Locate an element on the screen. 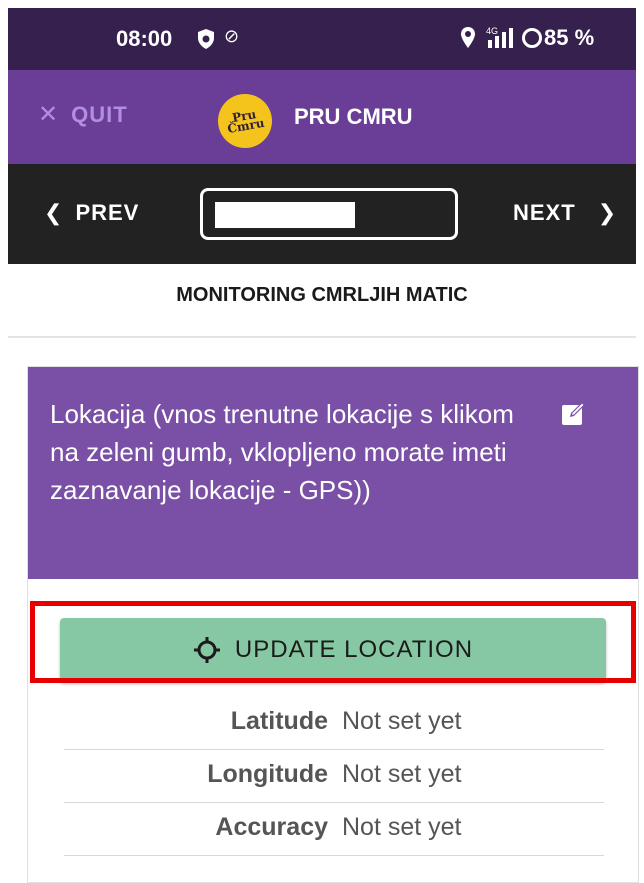 The height and width of the screenshot is (883, 644). latitude-value: Not set yet is located at coordinates (402, 721).